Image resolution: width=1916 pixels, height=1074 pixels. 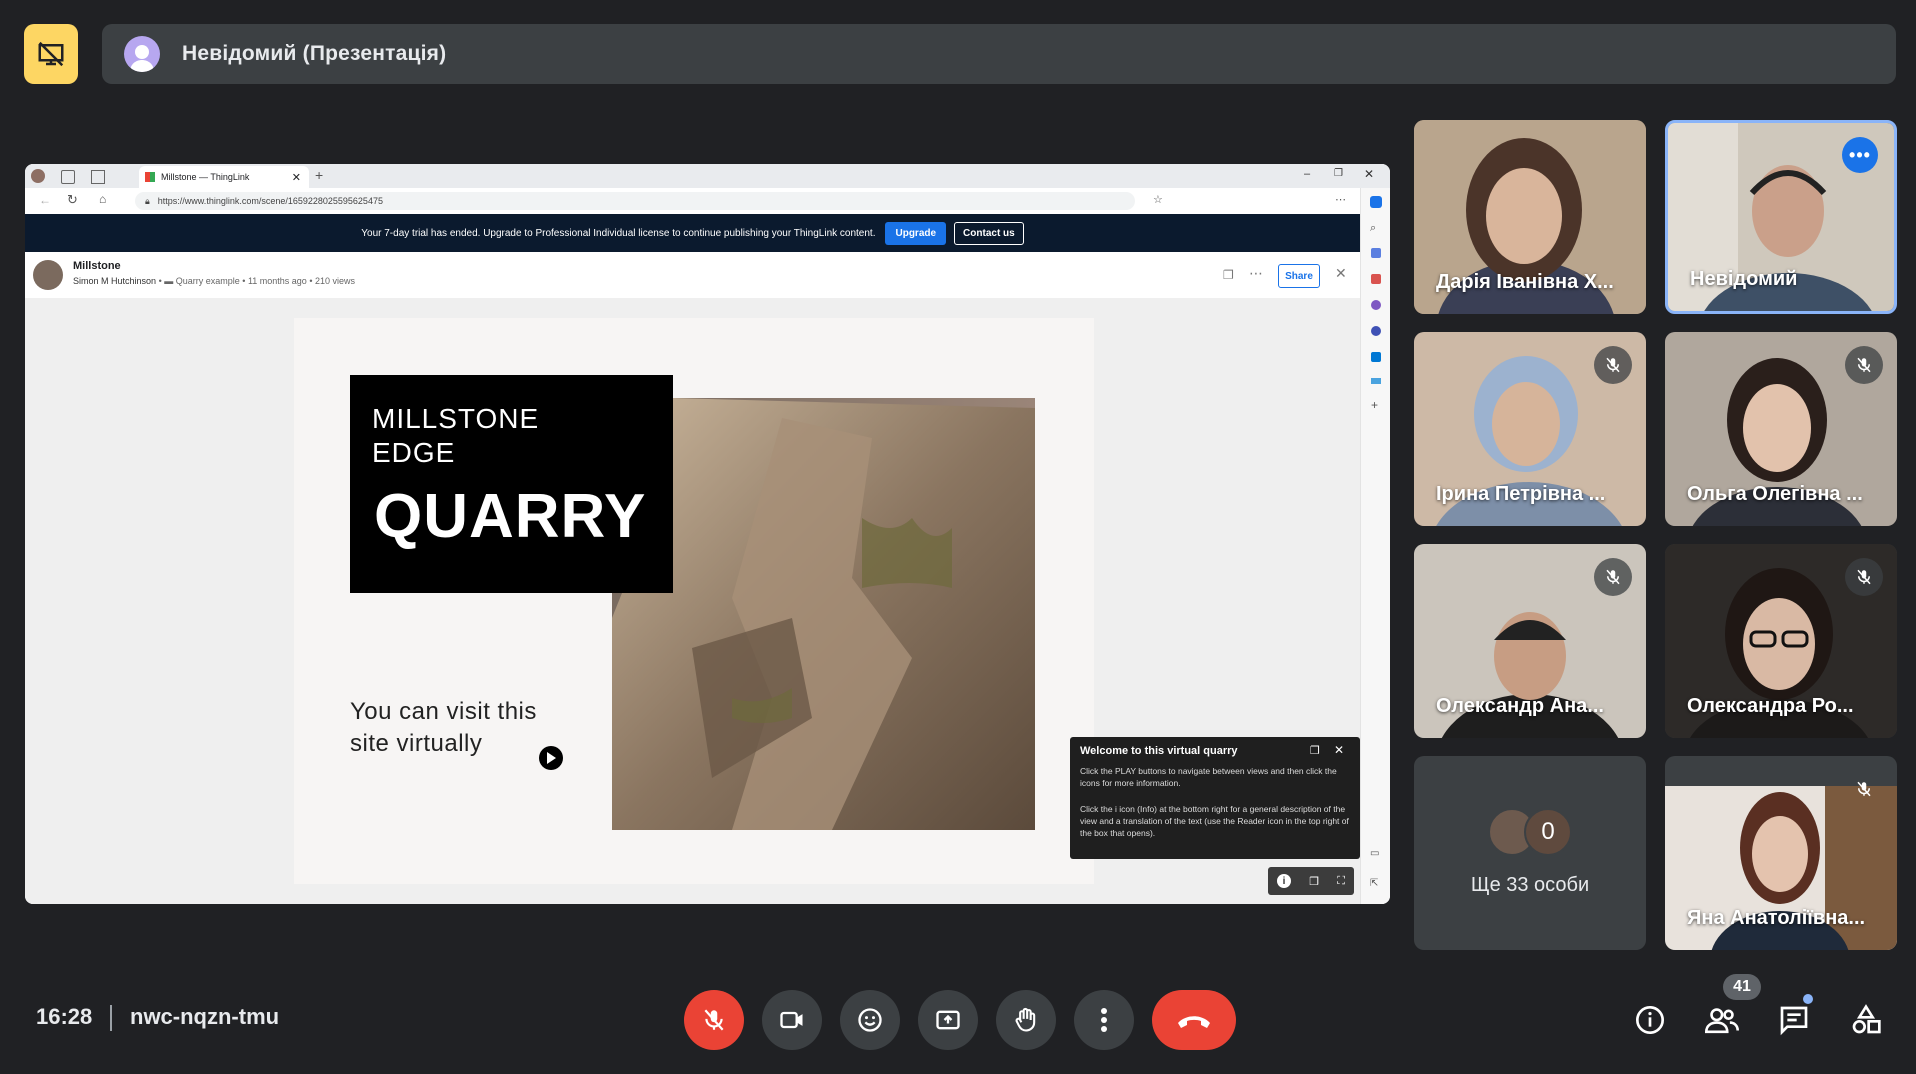 What do you see at coordinates (1376, 202) in the screenshot?
I see `copilot-icon` at bounding box center [1376, 202].